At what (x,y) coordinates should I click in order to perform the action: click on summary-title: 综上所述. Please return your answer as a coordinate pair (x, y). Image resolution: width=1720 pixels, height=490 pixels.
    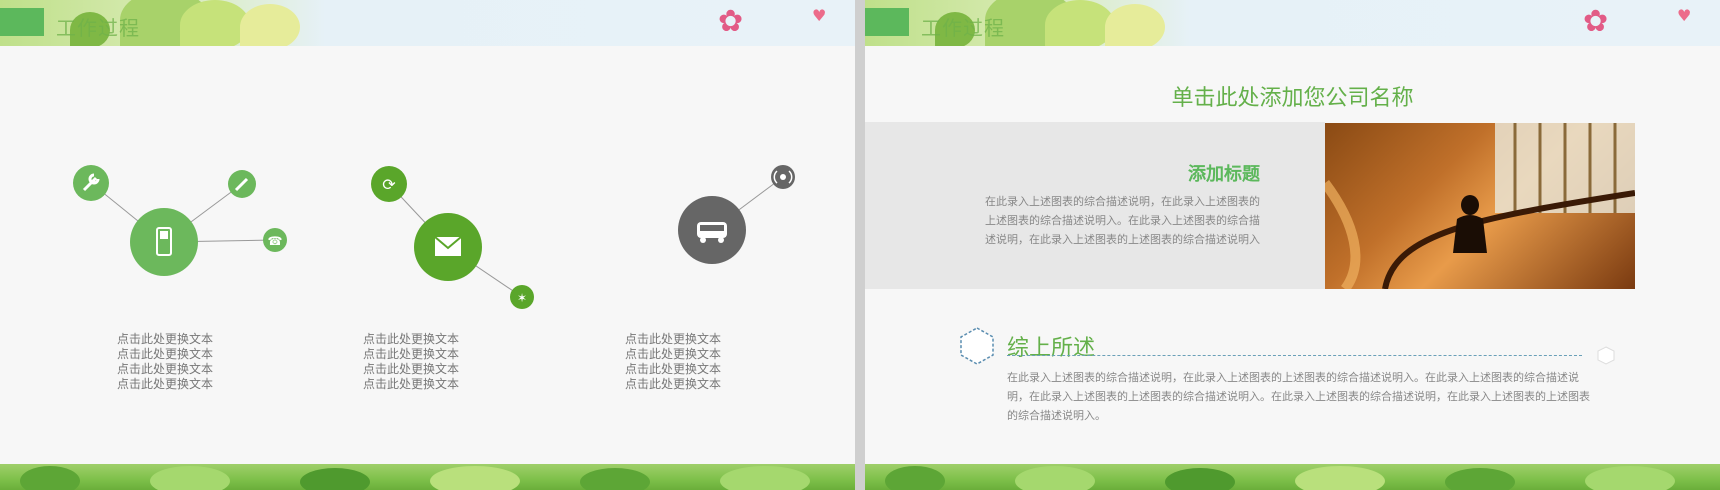
    Looking at the image, I should click on (1051, 348).